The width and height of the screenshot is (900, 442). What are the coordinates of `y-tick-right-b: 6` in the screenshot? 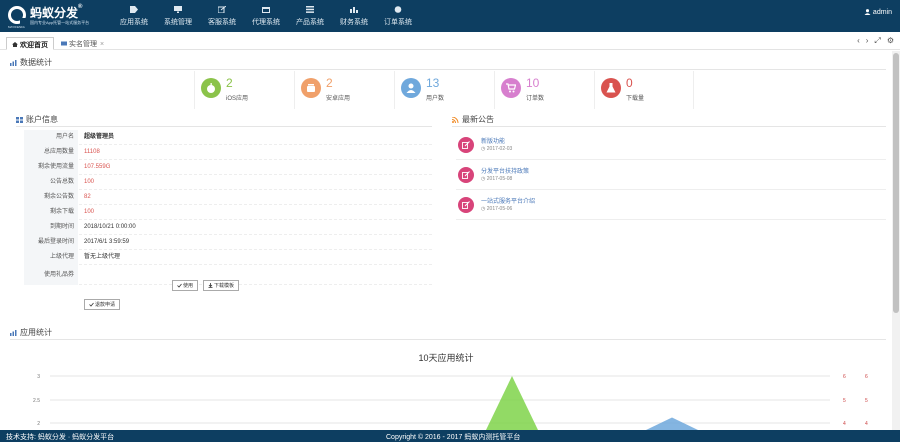 It's located at (866, 377).